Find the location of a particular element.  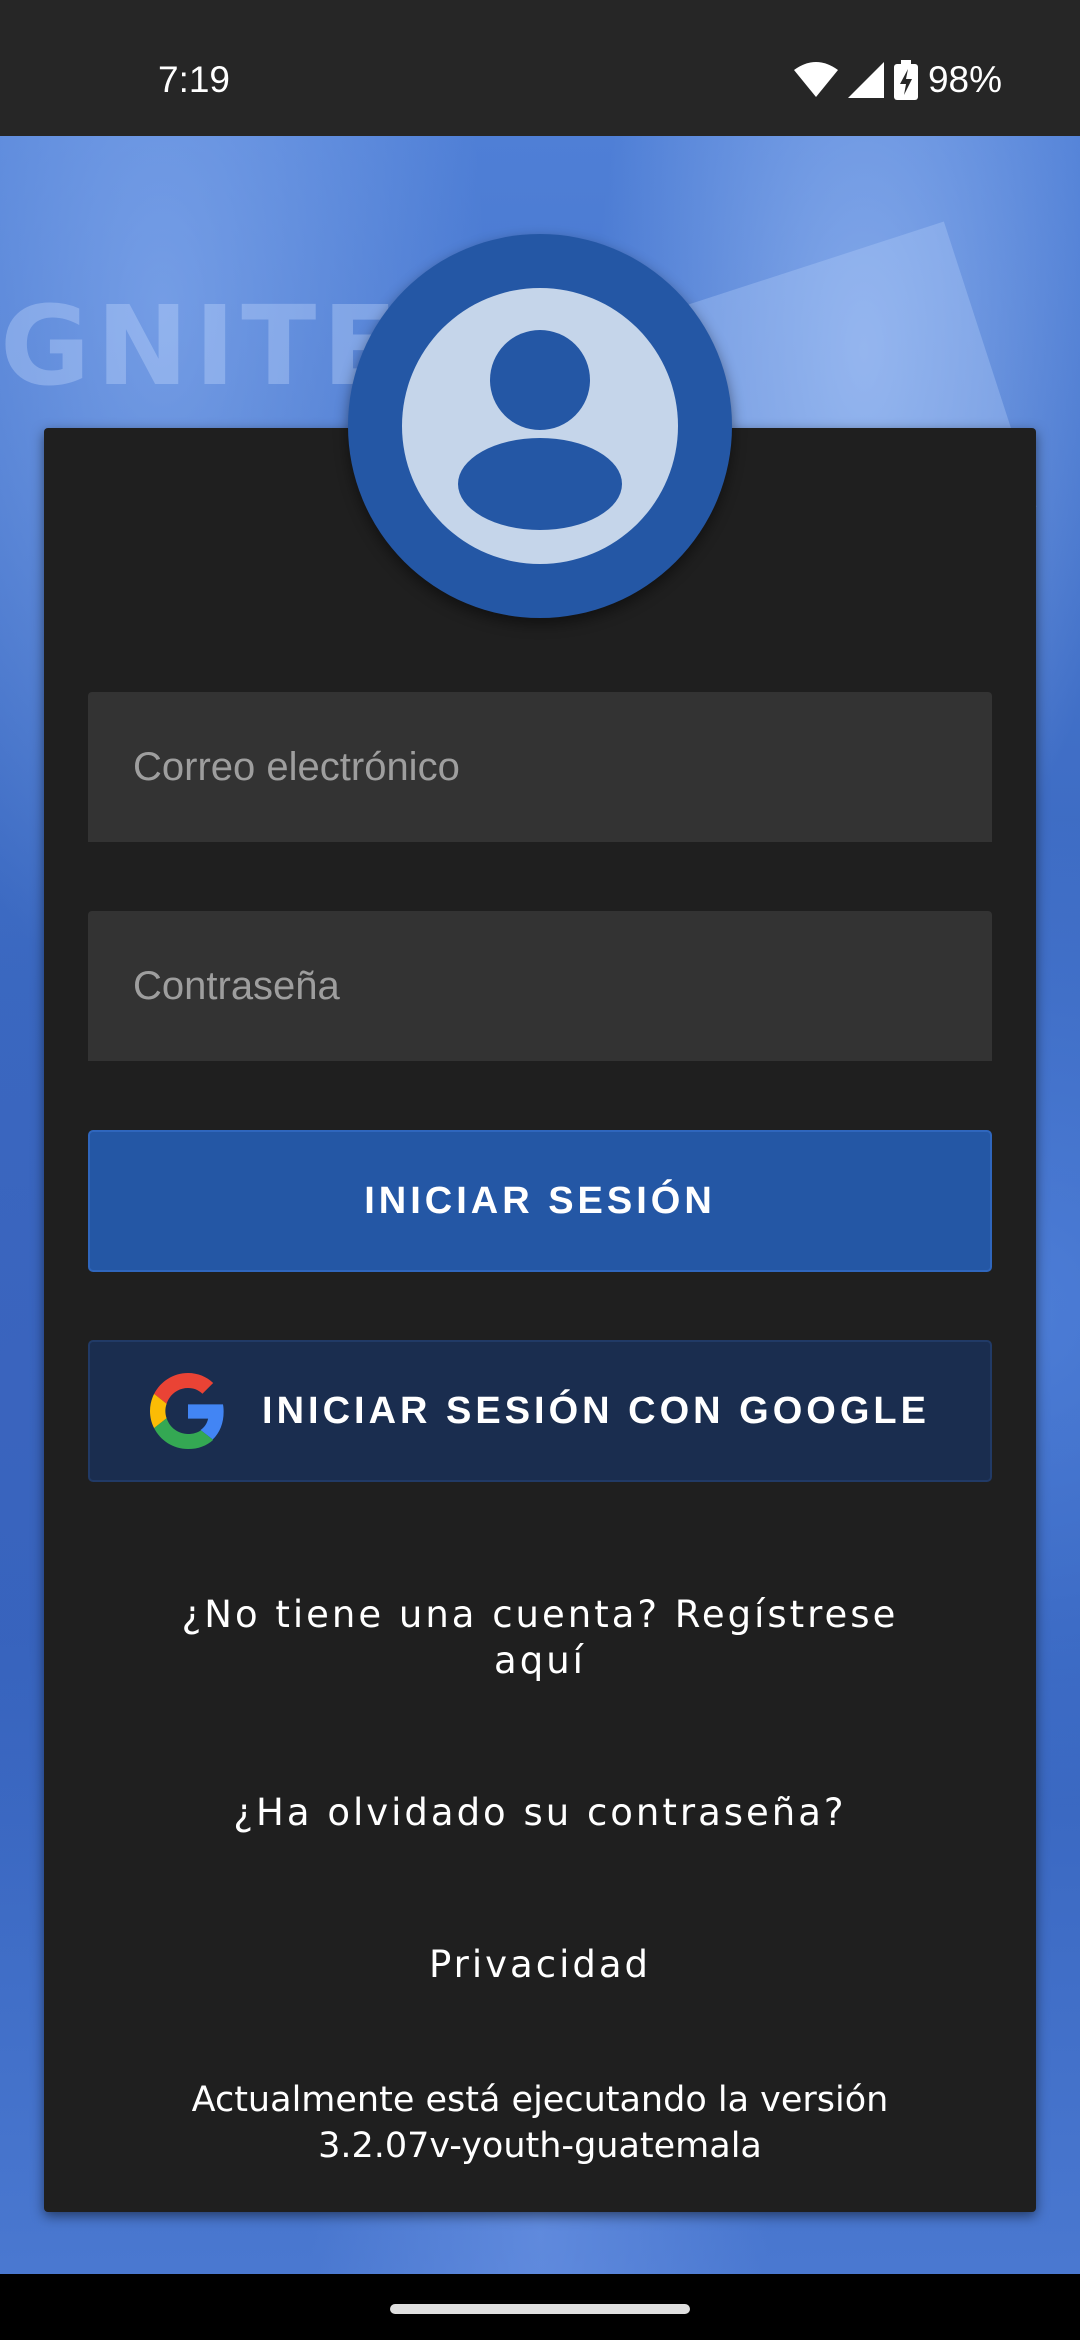

cellular-signal-icon is located at coordinates (865, 80).